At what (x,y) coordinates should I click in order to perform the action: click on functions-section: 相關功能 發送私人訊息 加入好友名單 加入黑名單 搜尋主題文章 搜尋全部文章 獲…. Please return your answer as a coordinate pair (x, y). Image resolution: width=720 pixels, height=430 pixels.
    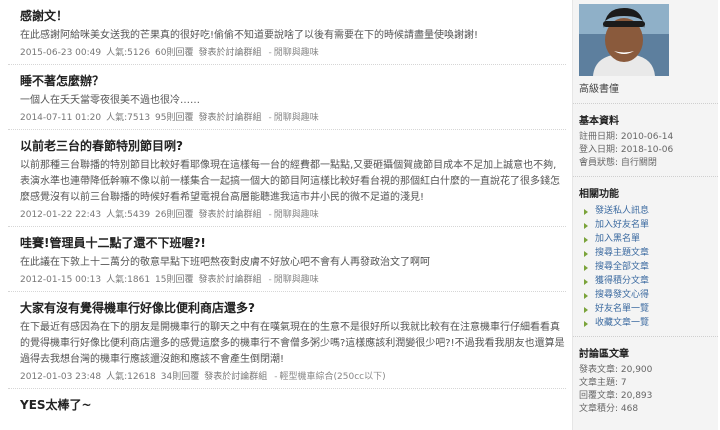
    Looking at the image, I should click on (645, 256).